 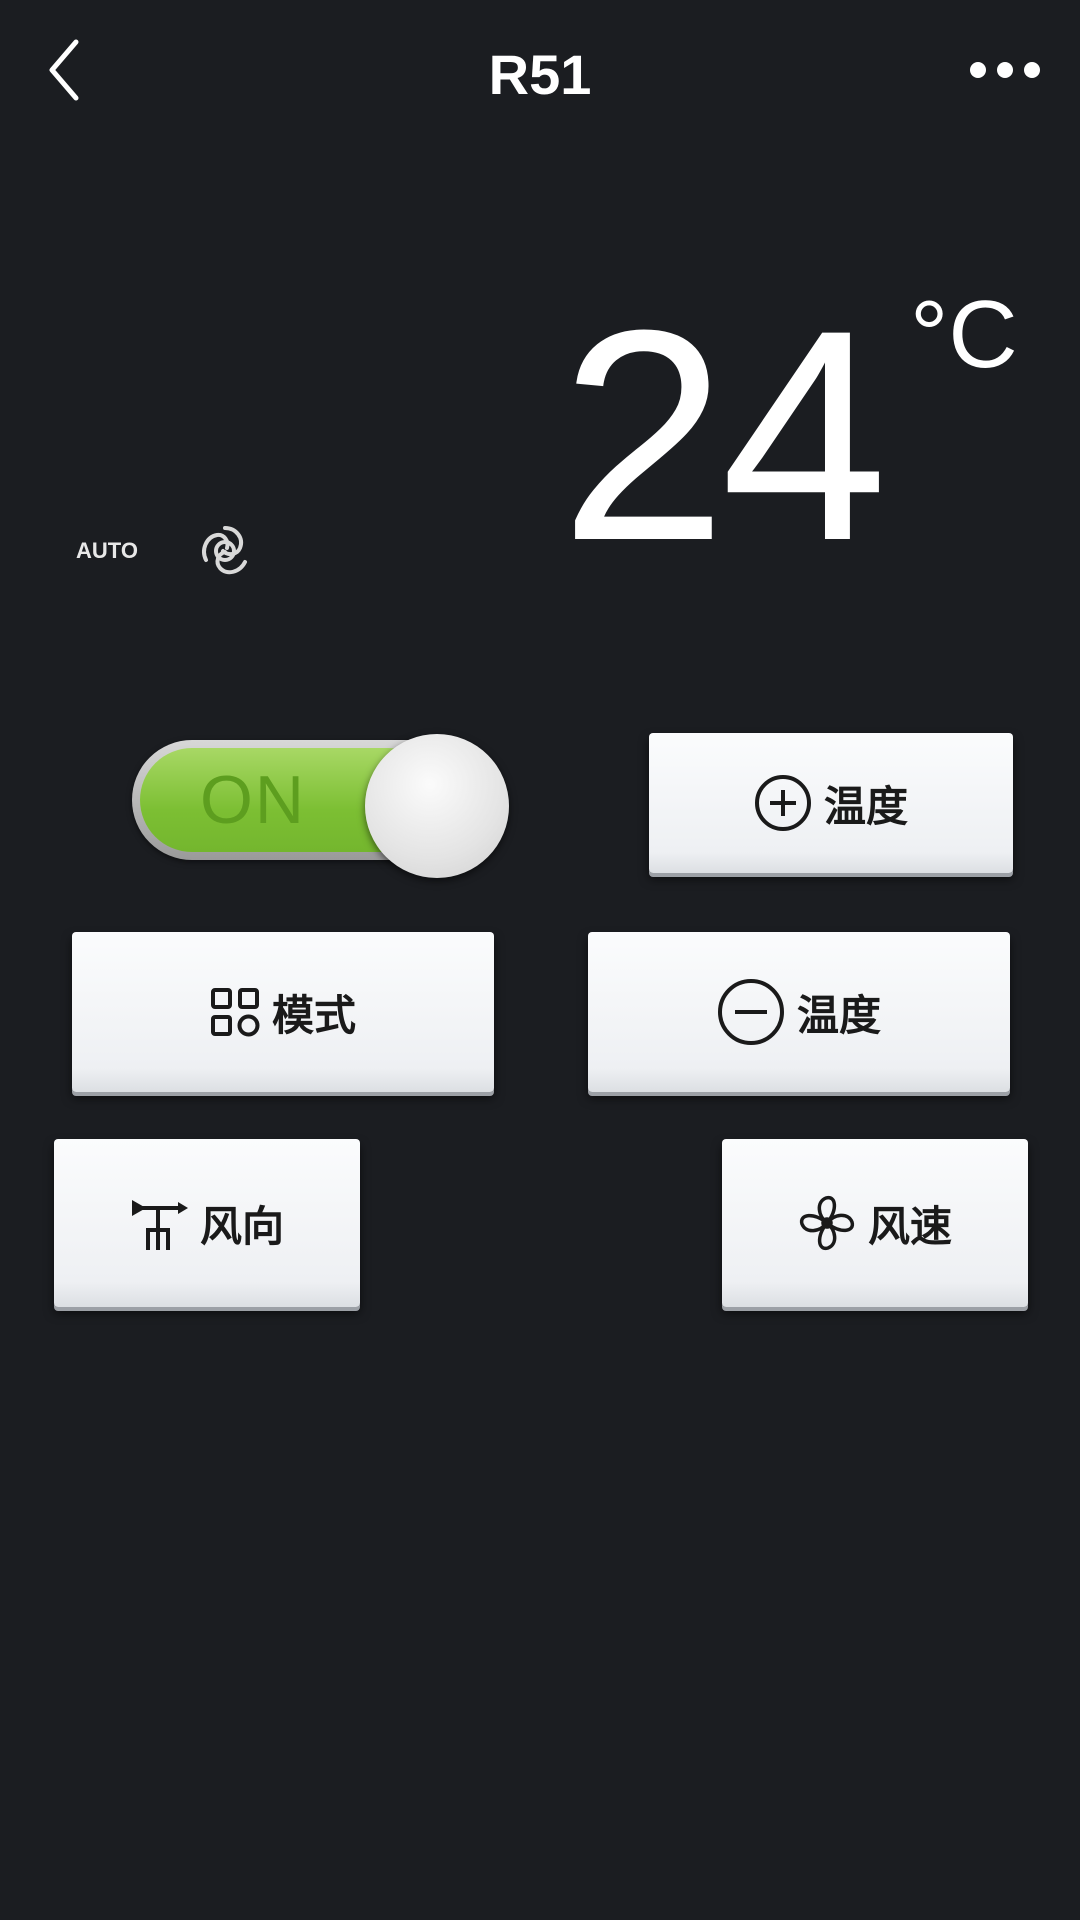 I want to click on temperature-up-button: 温度, so click(x=831, y=803).